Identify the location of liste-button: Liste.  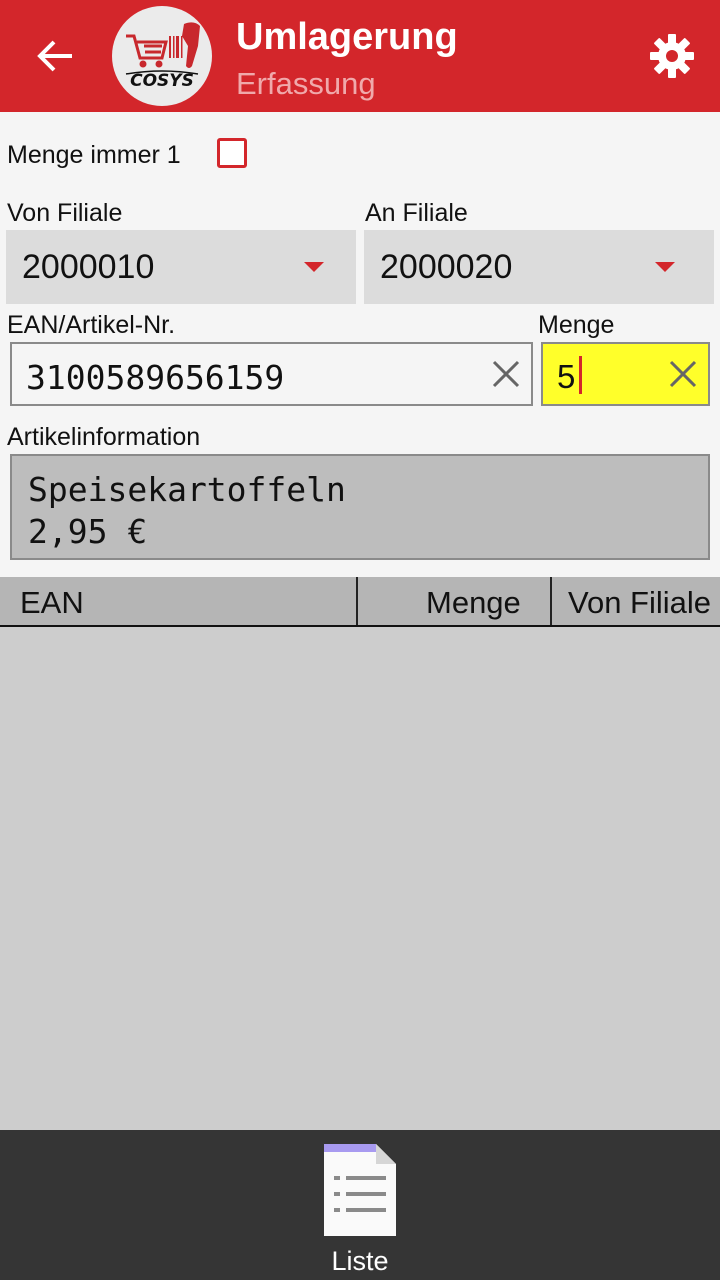
(360, 1205).